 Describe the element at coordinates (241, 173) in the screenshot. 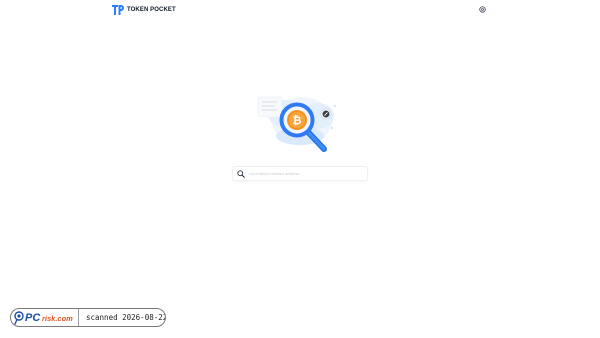

I see `search-icon` at that location.